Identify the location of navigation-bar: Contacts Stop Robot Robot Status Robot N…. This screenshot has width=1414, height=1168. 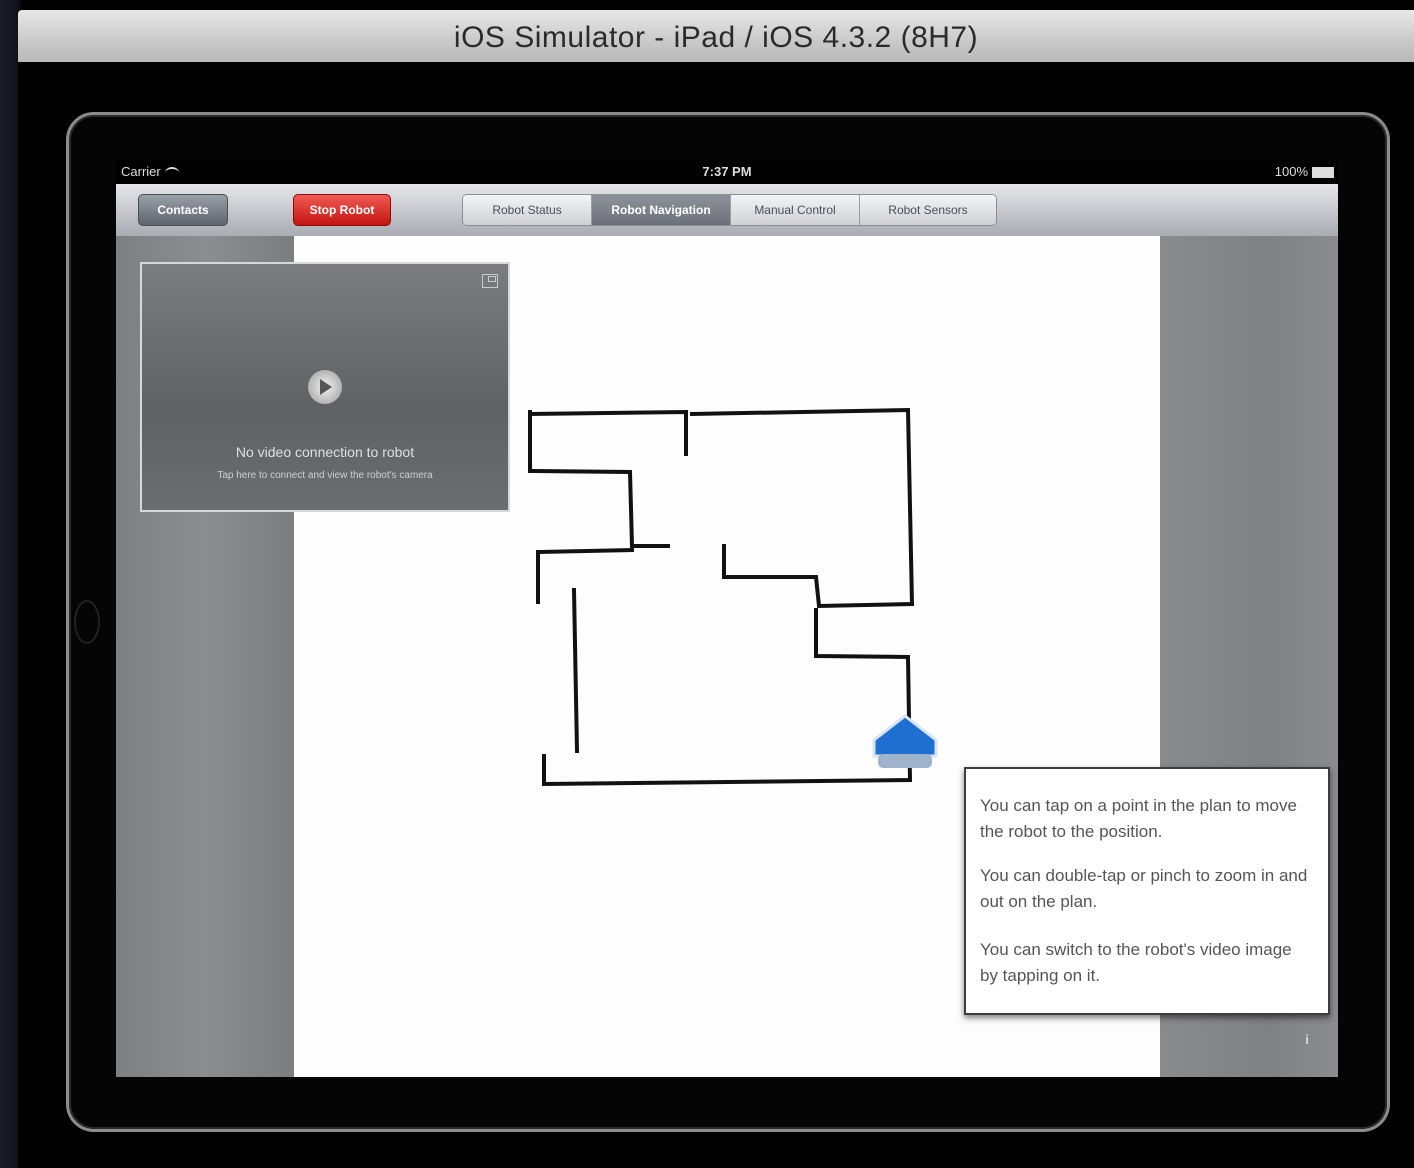
(727, 210).